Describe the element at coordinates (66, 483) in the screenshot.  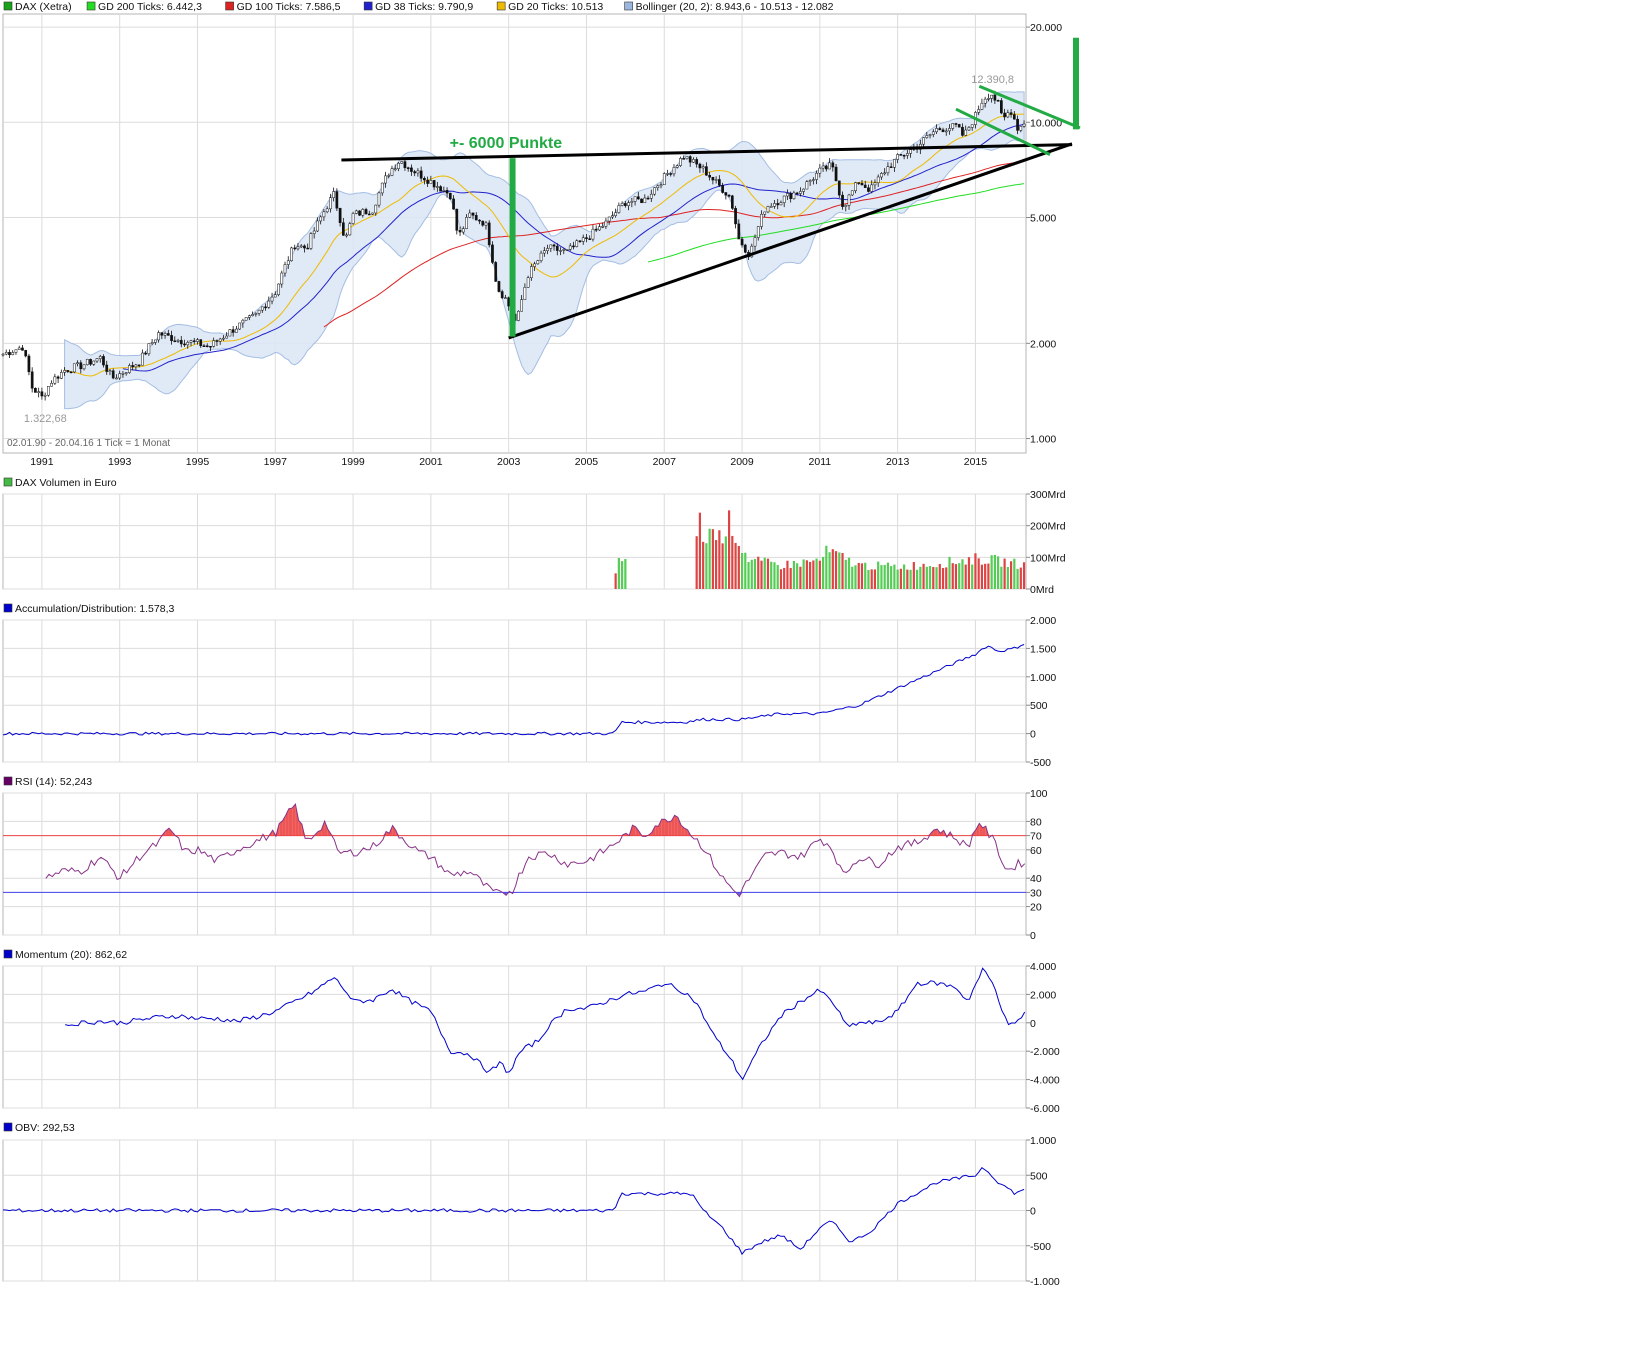
I see `legend-label: DAX Volumen in Euro` at that location.